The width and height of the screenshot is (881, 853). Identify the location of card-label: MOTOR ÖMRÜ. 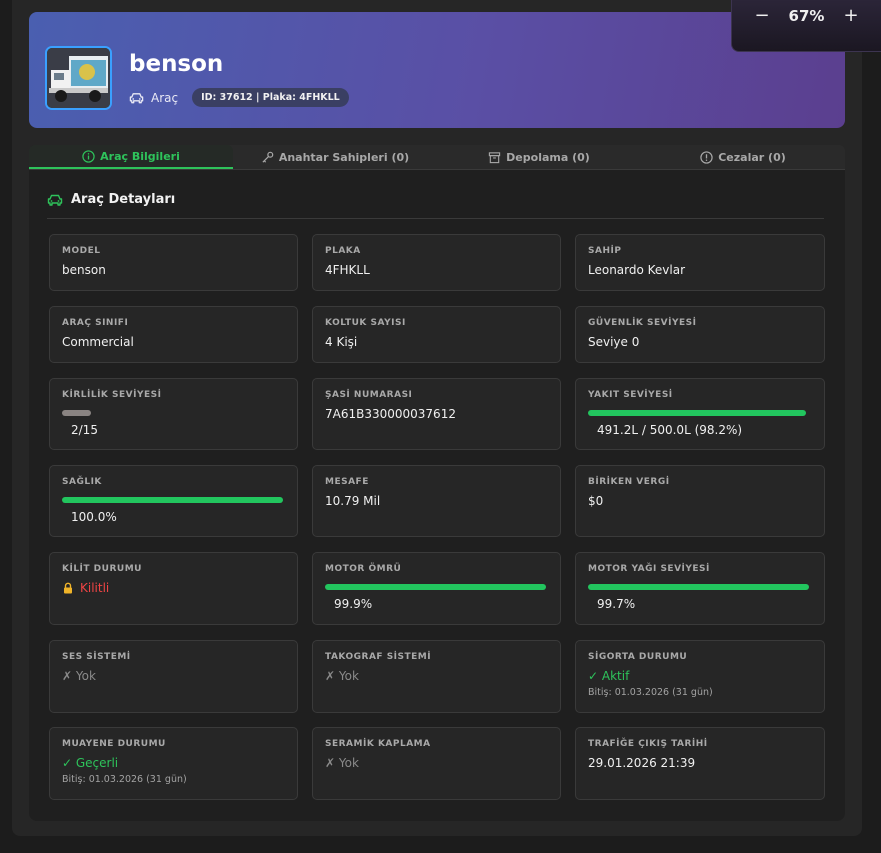
(363, 569).